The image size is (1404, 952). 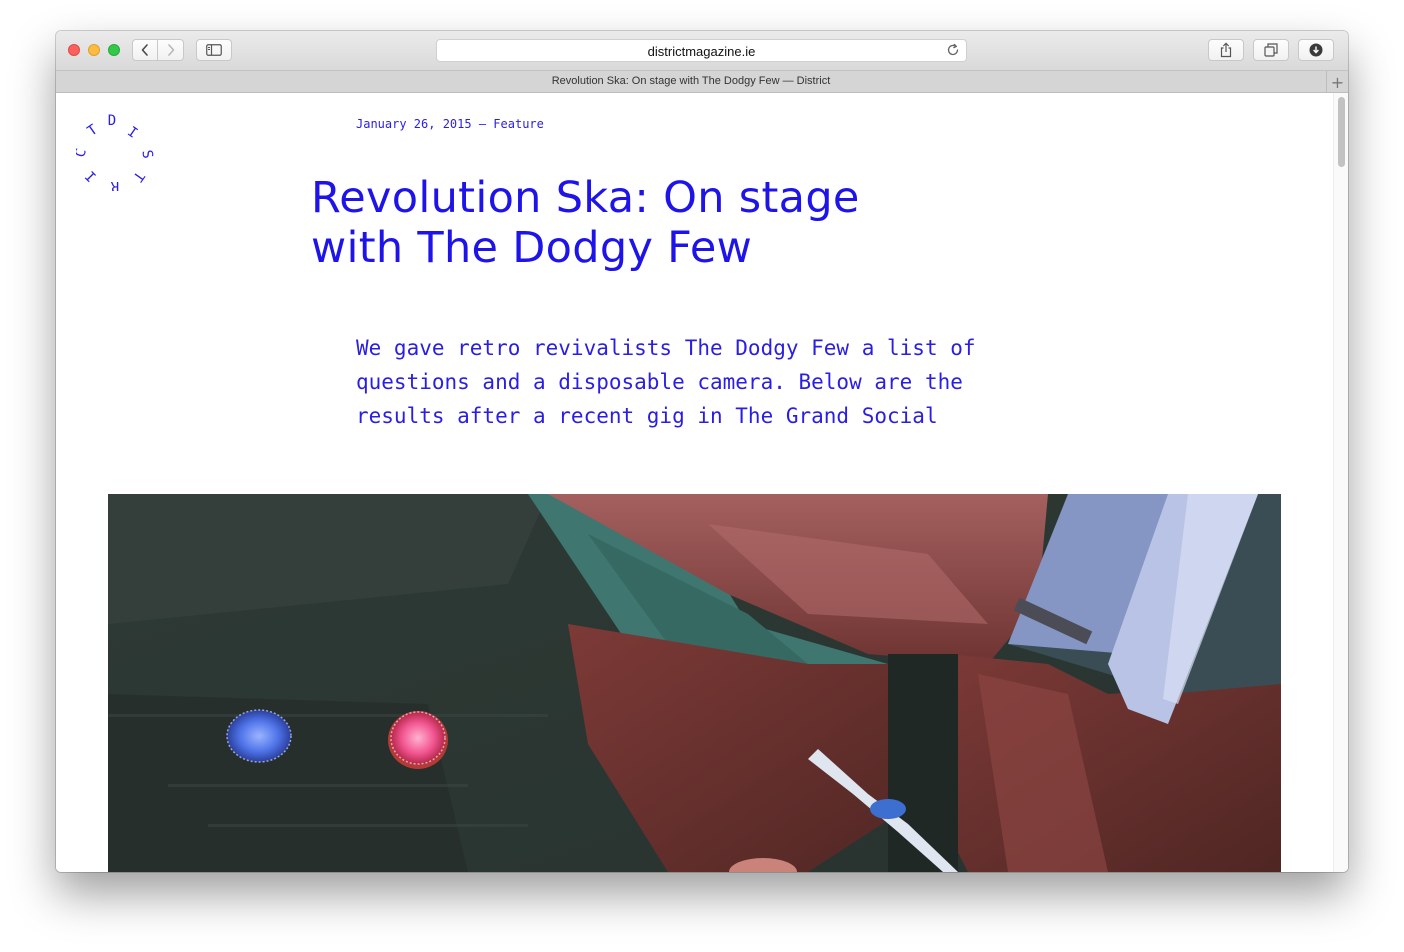 I want to click on close-window-button, so click(x=74, y=50).